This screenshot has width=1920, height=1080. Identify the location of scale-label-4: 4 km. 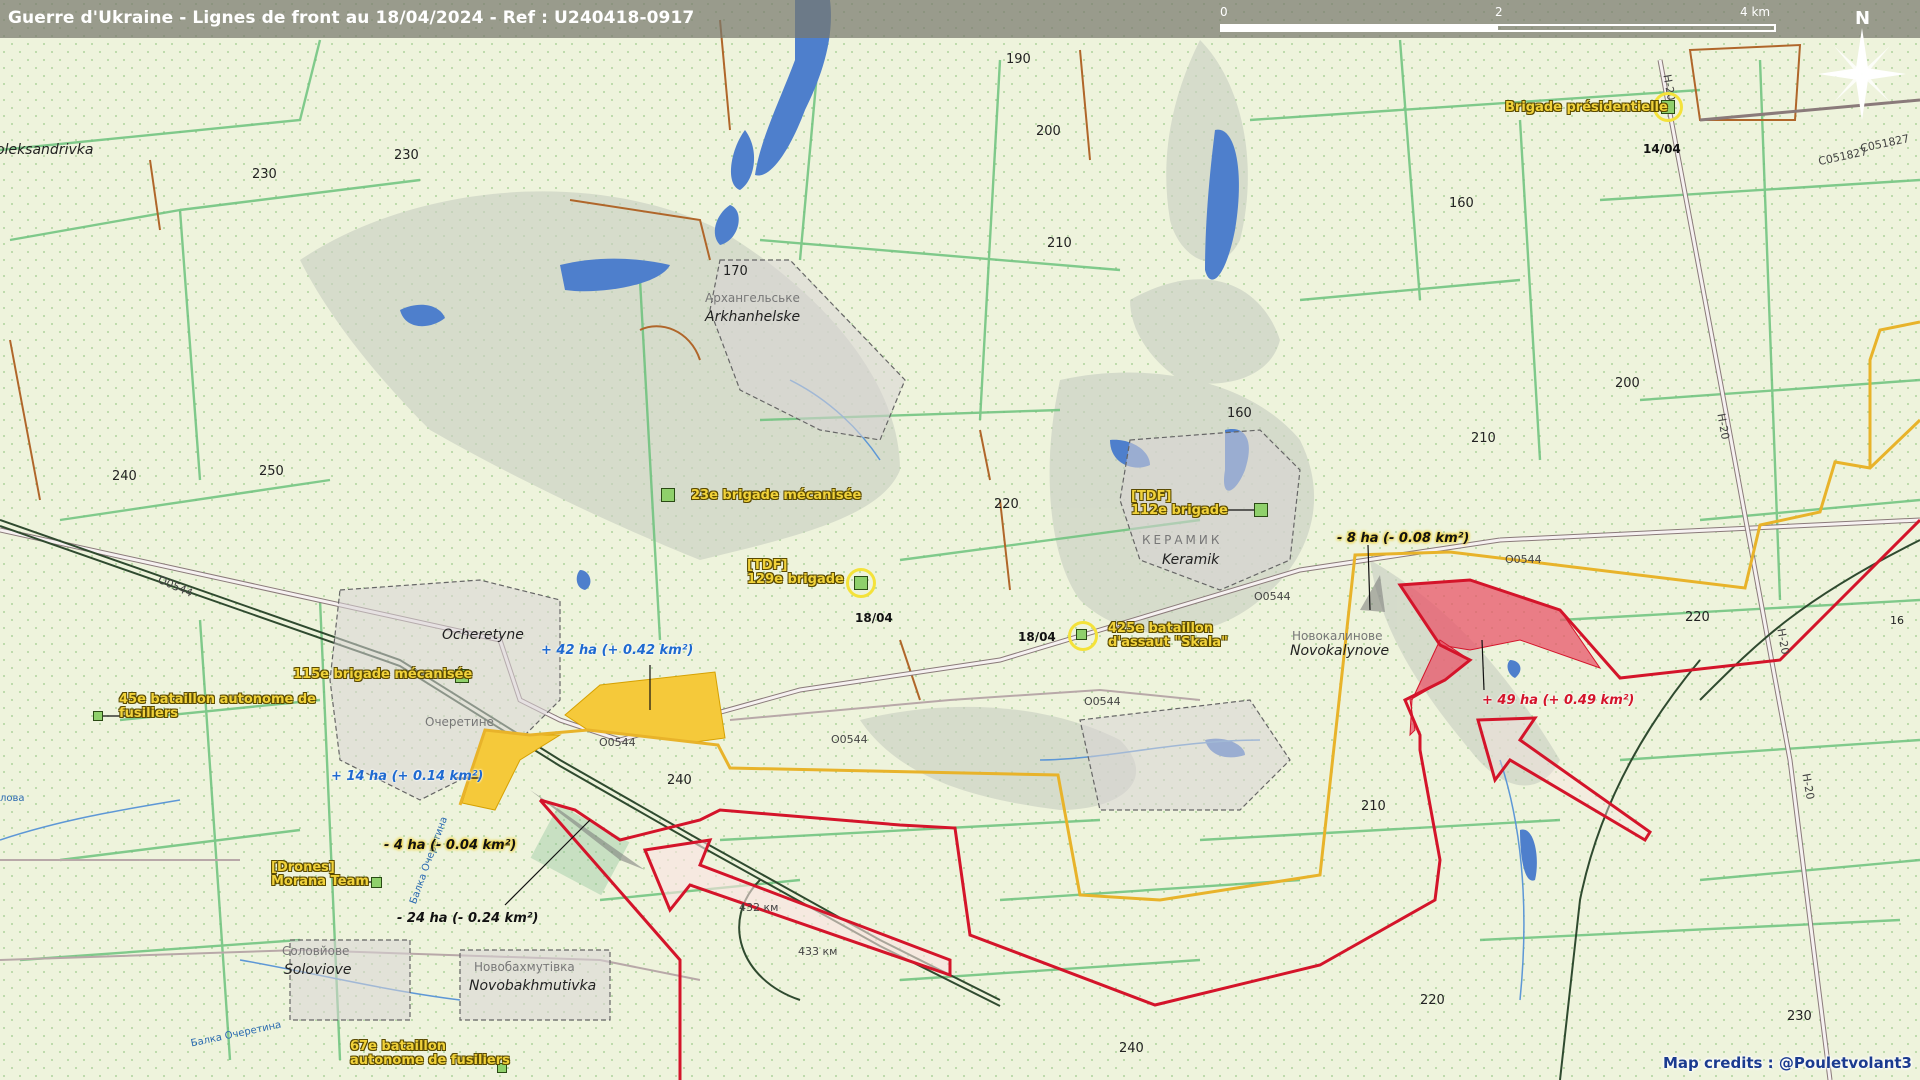
(1755, 12).